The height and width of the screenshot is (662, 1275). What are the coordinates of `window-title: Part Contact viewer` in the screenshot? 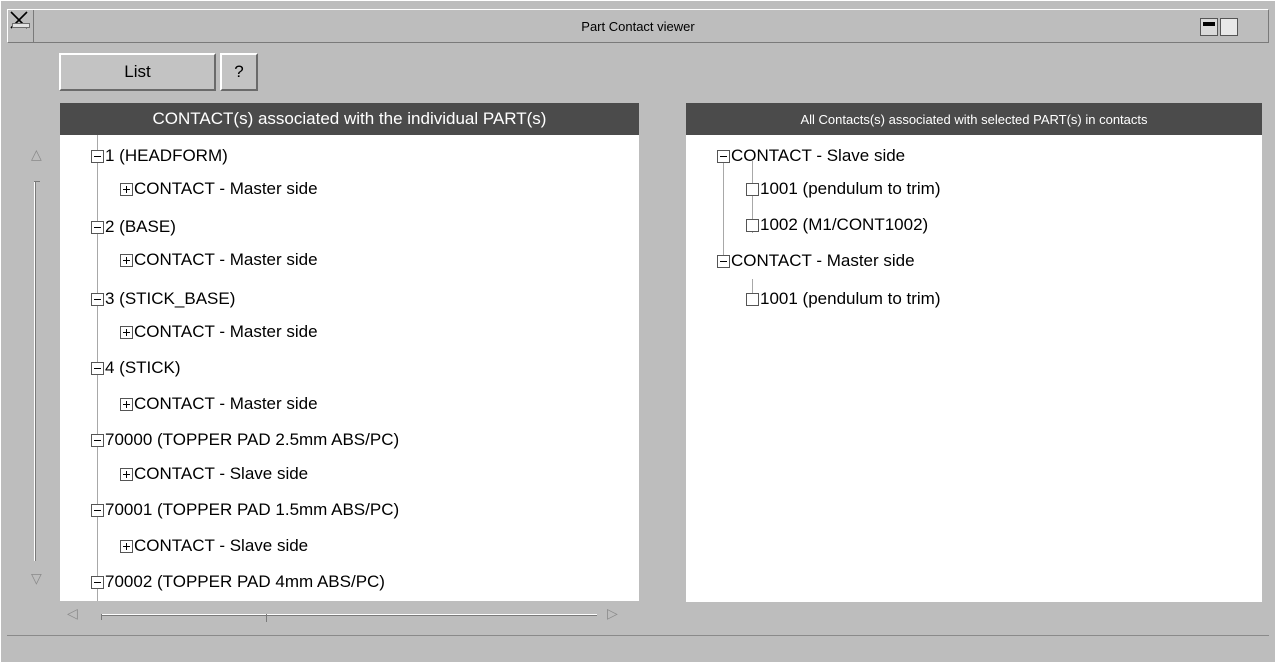 It's located at (638, 26).